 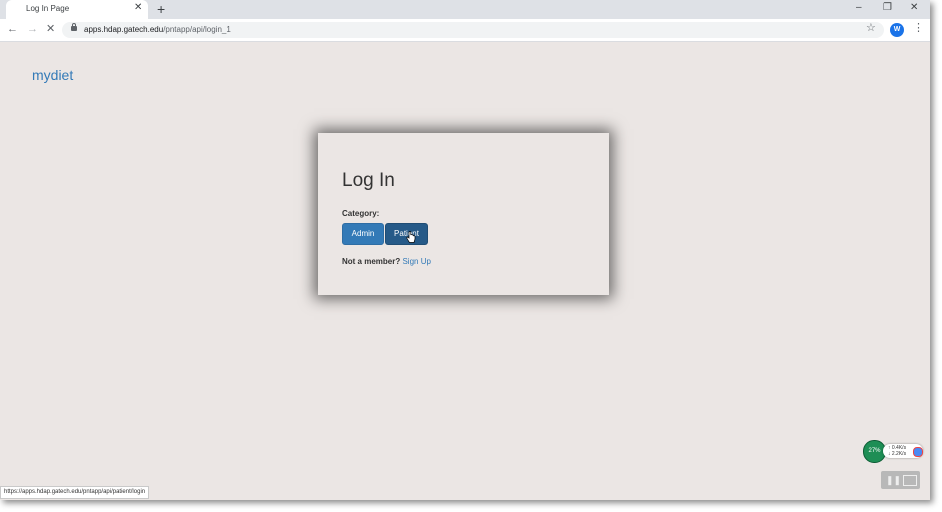 I want to click on network-app-icon, so click(x=918, y=452).